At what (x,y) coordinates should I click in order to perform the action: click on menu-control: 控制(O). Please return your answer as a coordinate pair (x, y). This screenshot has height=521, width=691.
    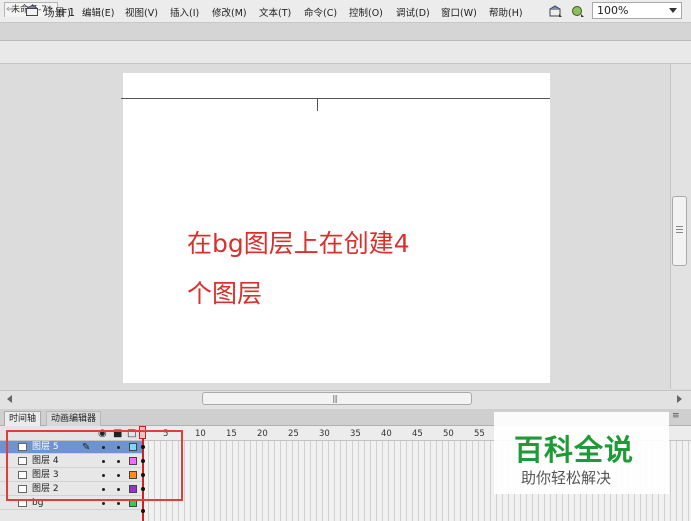
    Looking at the image, I should click on (366, 12).